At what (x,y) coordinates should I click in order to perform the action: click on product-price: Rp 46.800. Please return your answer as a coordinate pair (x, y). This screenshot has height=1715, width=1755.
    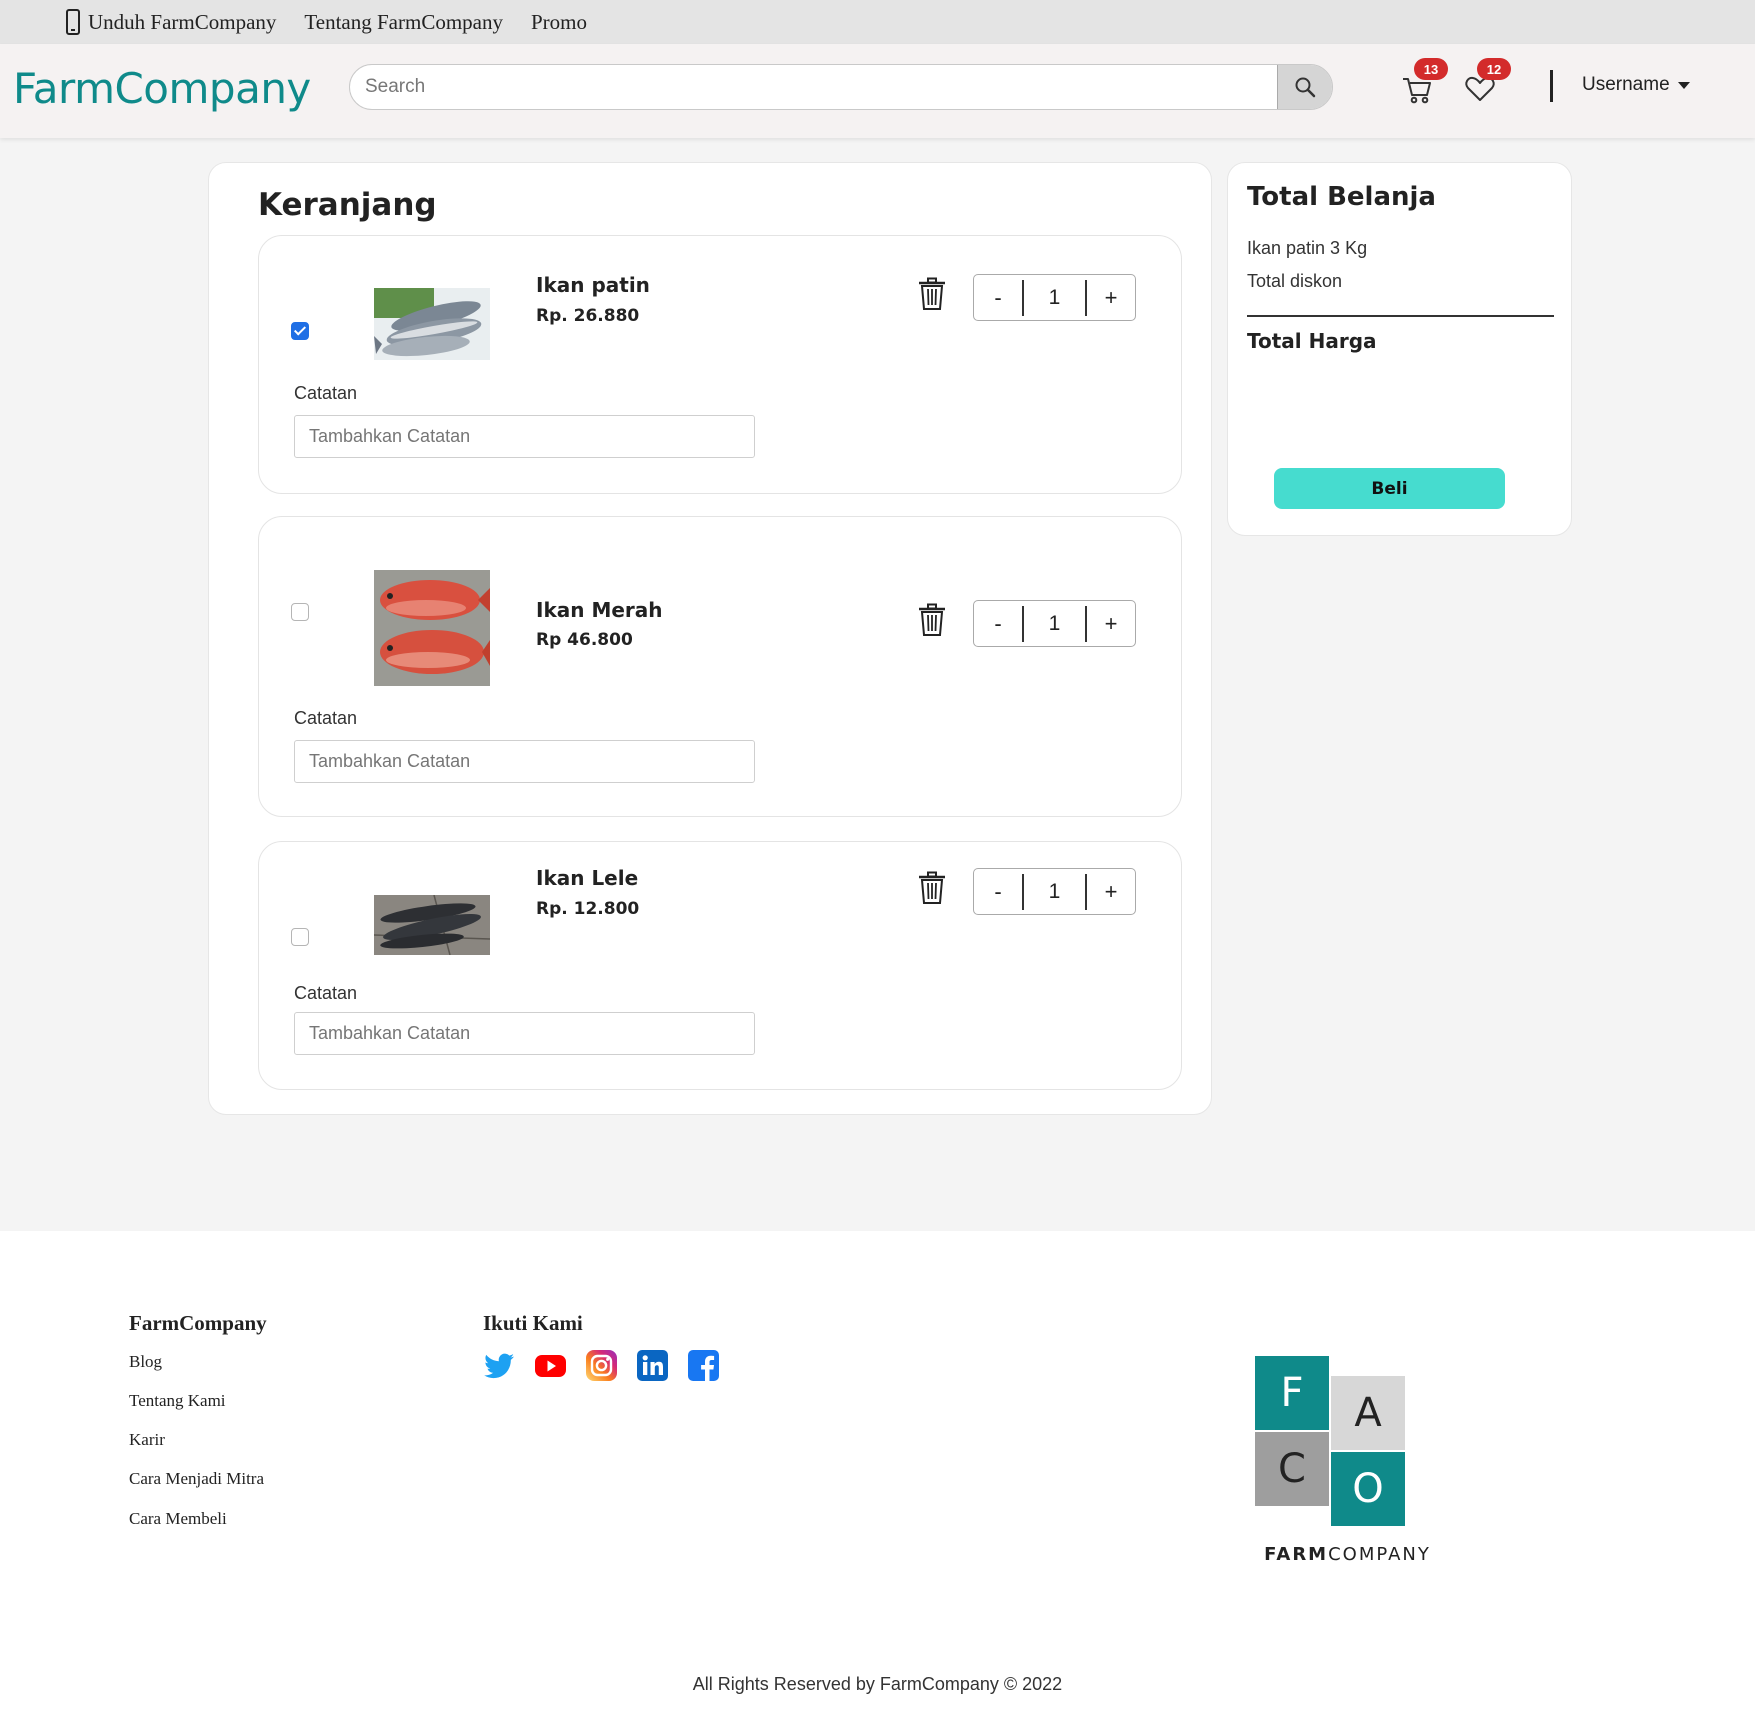
    Looking at the image, I should click on (584, 640).